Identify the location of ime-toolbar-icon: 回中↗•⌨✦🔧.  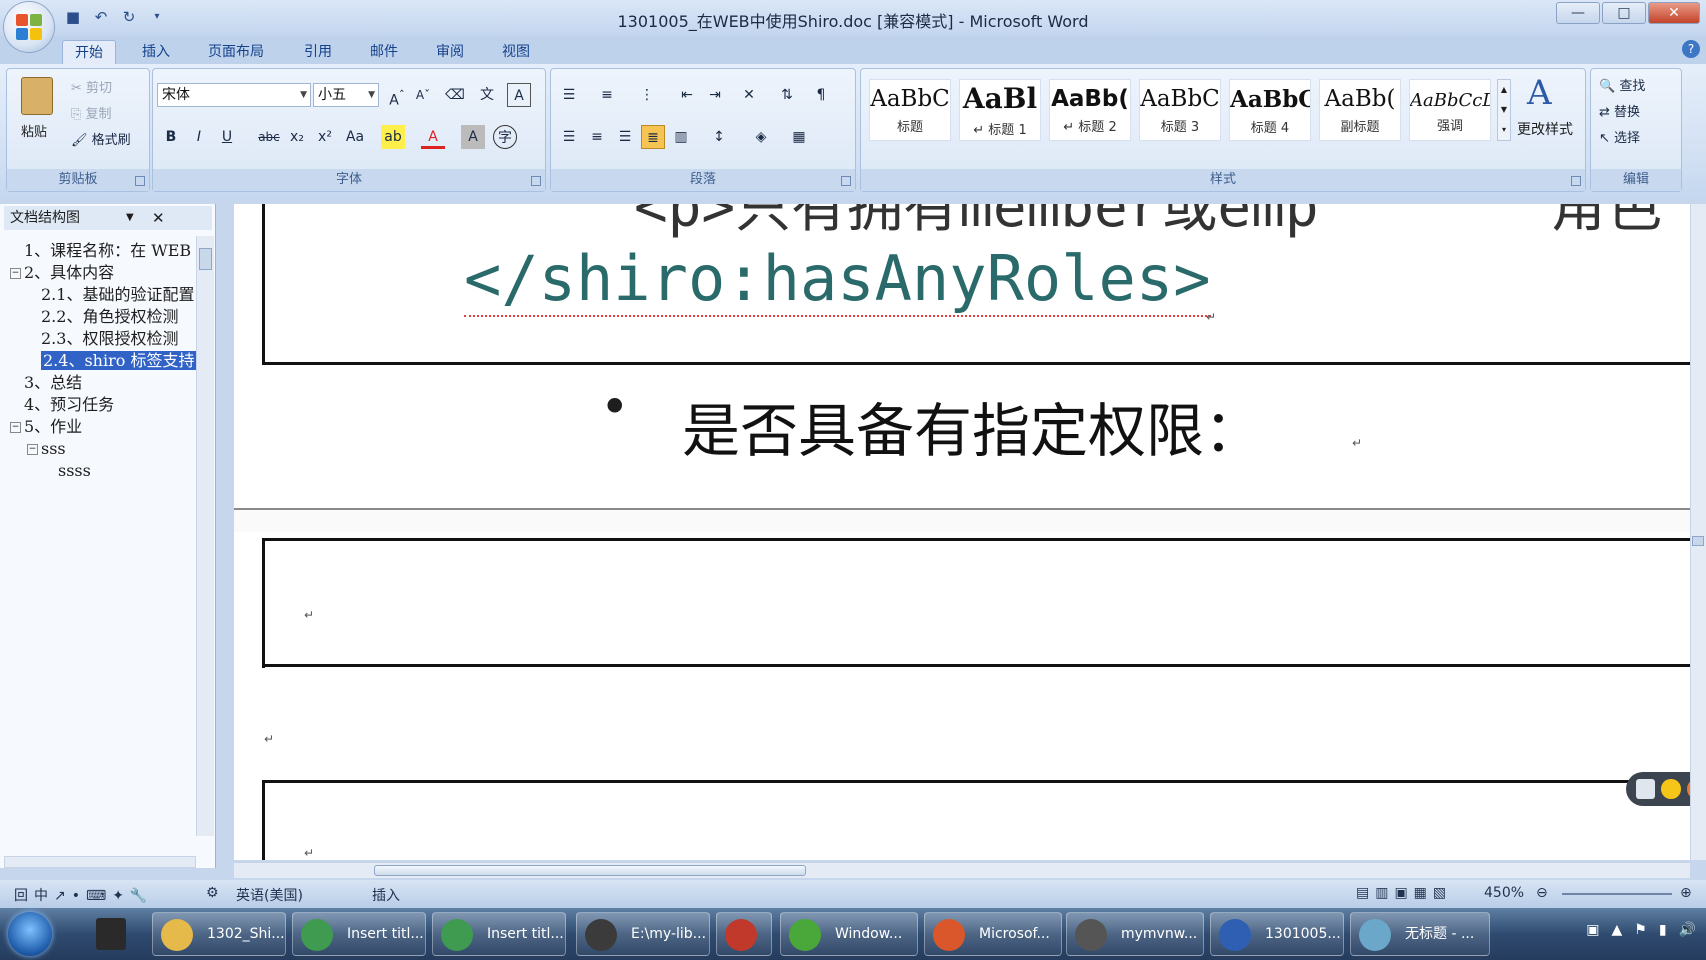
(83, 895).